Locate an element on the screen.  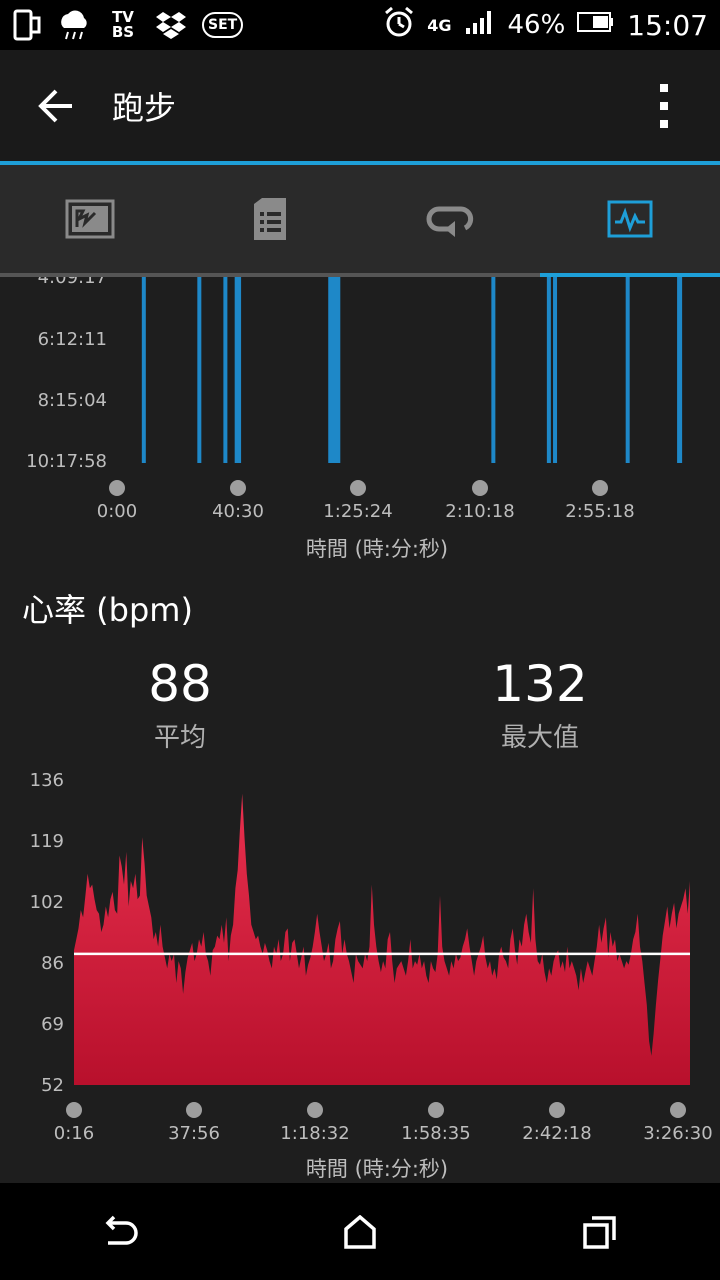
clock: 15:07 is located at coordinates (667, 25).